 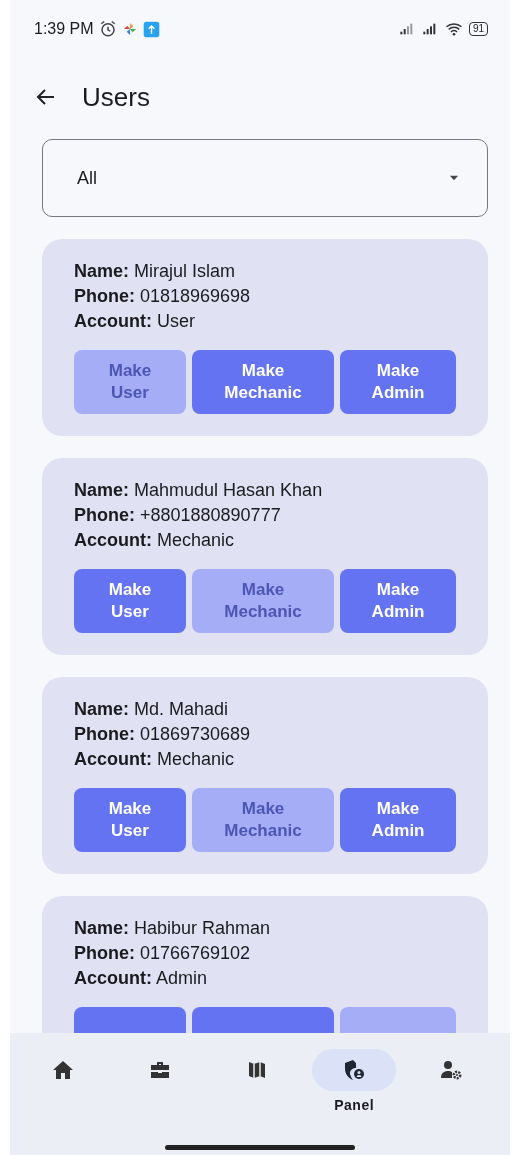 I want to click on user-phone: Phone: +8801880890777, so click(x=178, y=515).